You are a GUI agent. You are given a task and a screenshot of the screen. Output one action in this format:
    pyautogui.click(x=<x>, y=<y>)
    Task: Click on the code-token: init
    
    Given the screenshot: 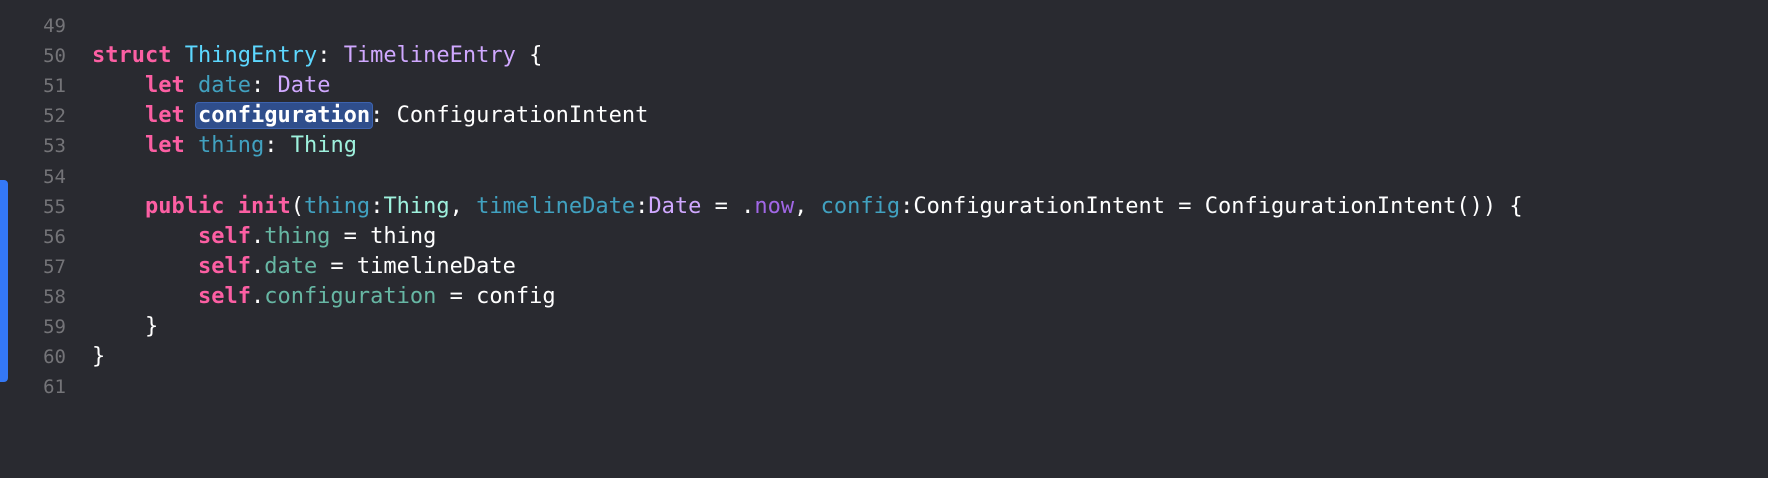 What is the action you would take?
    pyautogui.click(x=264, y=206)
    